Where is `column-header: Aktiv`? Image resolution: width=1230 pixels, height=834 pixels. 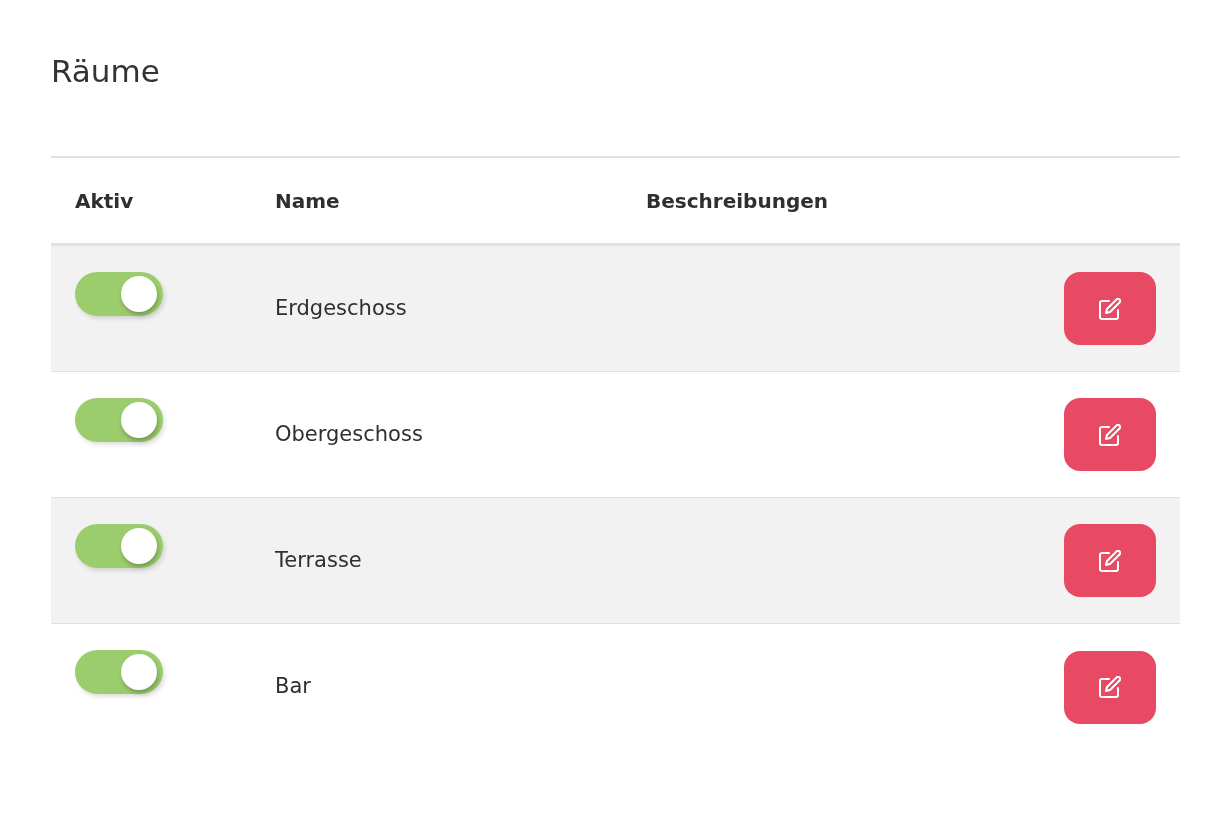
column-header: Aktiv is located at coordinates (104, 200).